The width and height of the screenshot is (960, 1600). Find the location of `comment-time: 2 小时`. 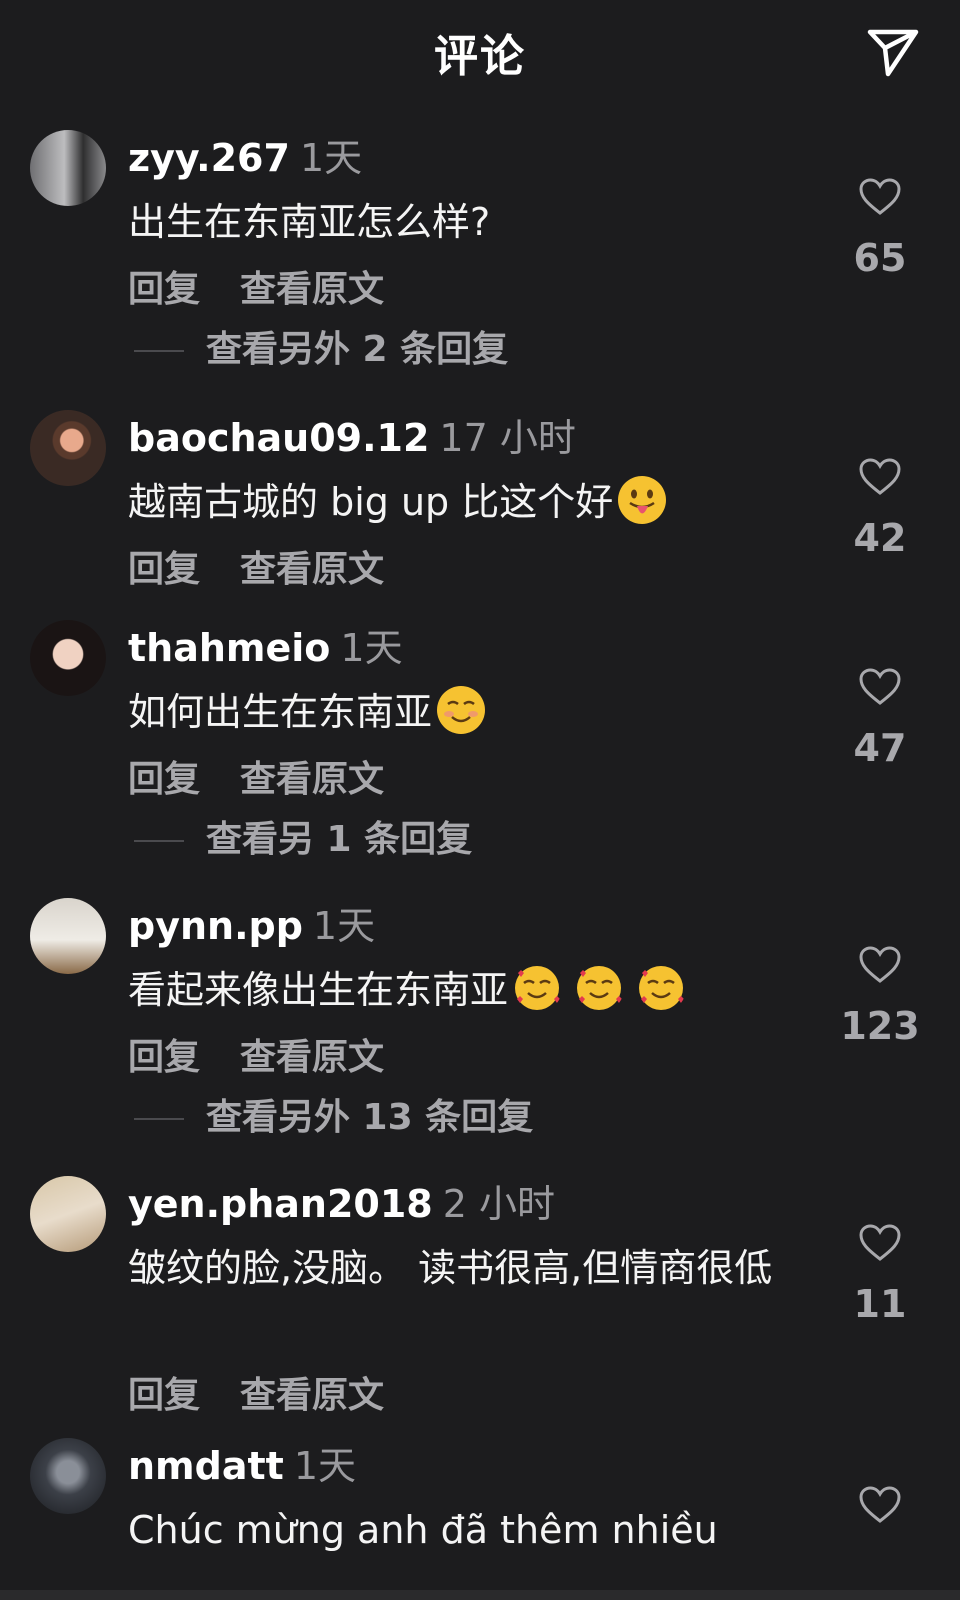

comment-time: 2 小时 is located at coordinates (499, 1204).